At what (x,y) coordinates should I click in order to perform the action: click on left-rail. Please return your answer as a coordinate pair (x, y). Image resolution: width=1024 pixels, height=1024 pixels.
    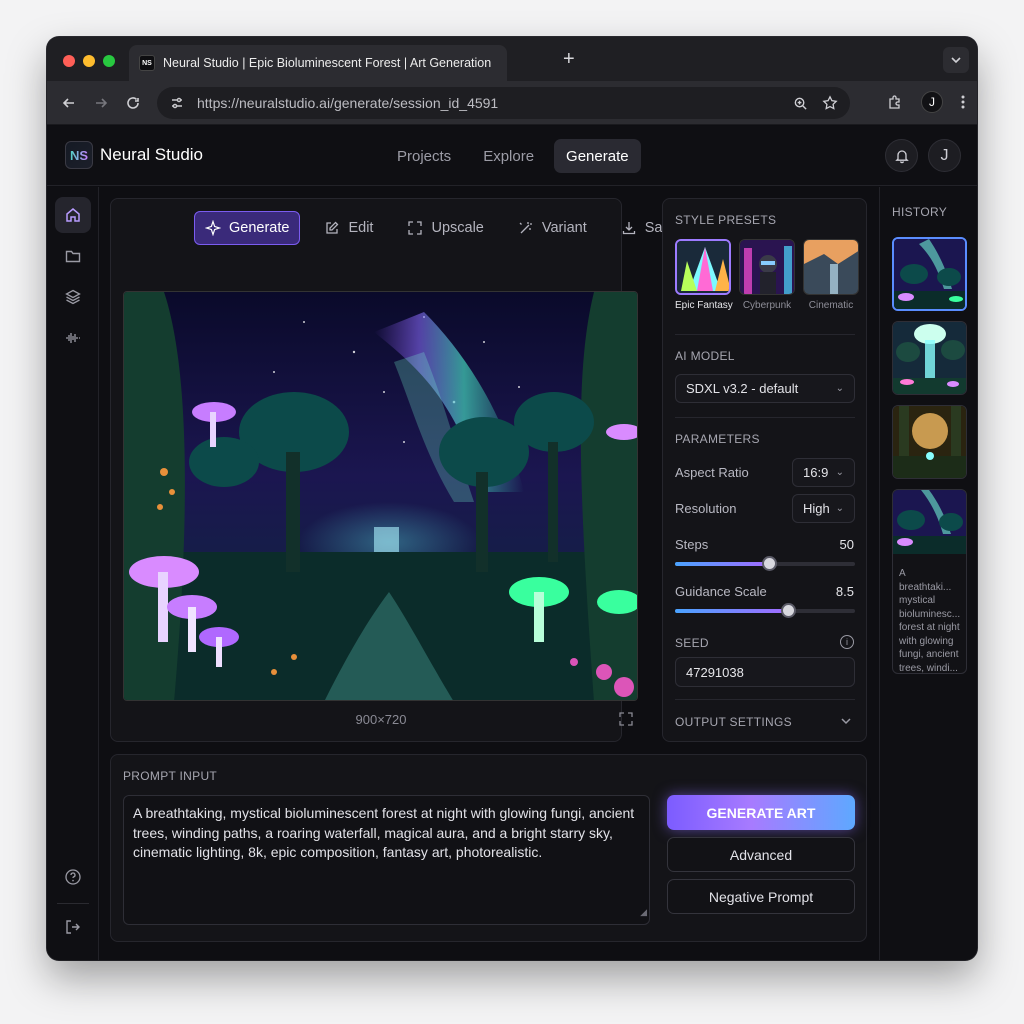
    Looking at the image, I should click on (73, 573).